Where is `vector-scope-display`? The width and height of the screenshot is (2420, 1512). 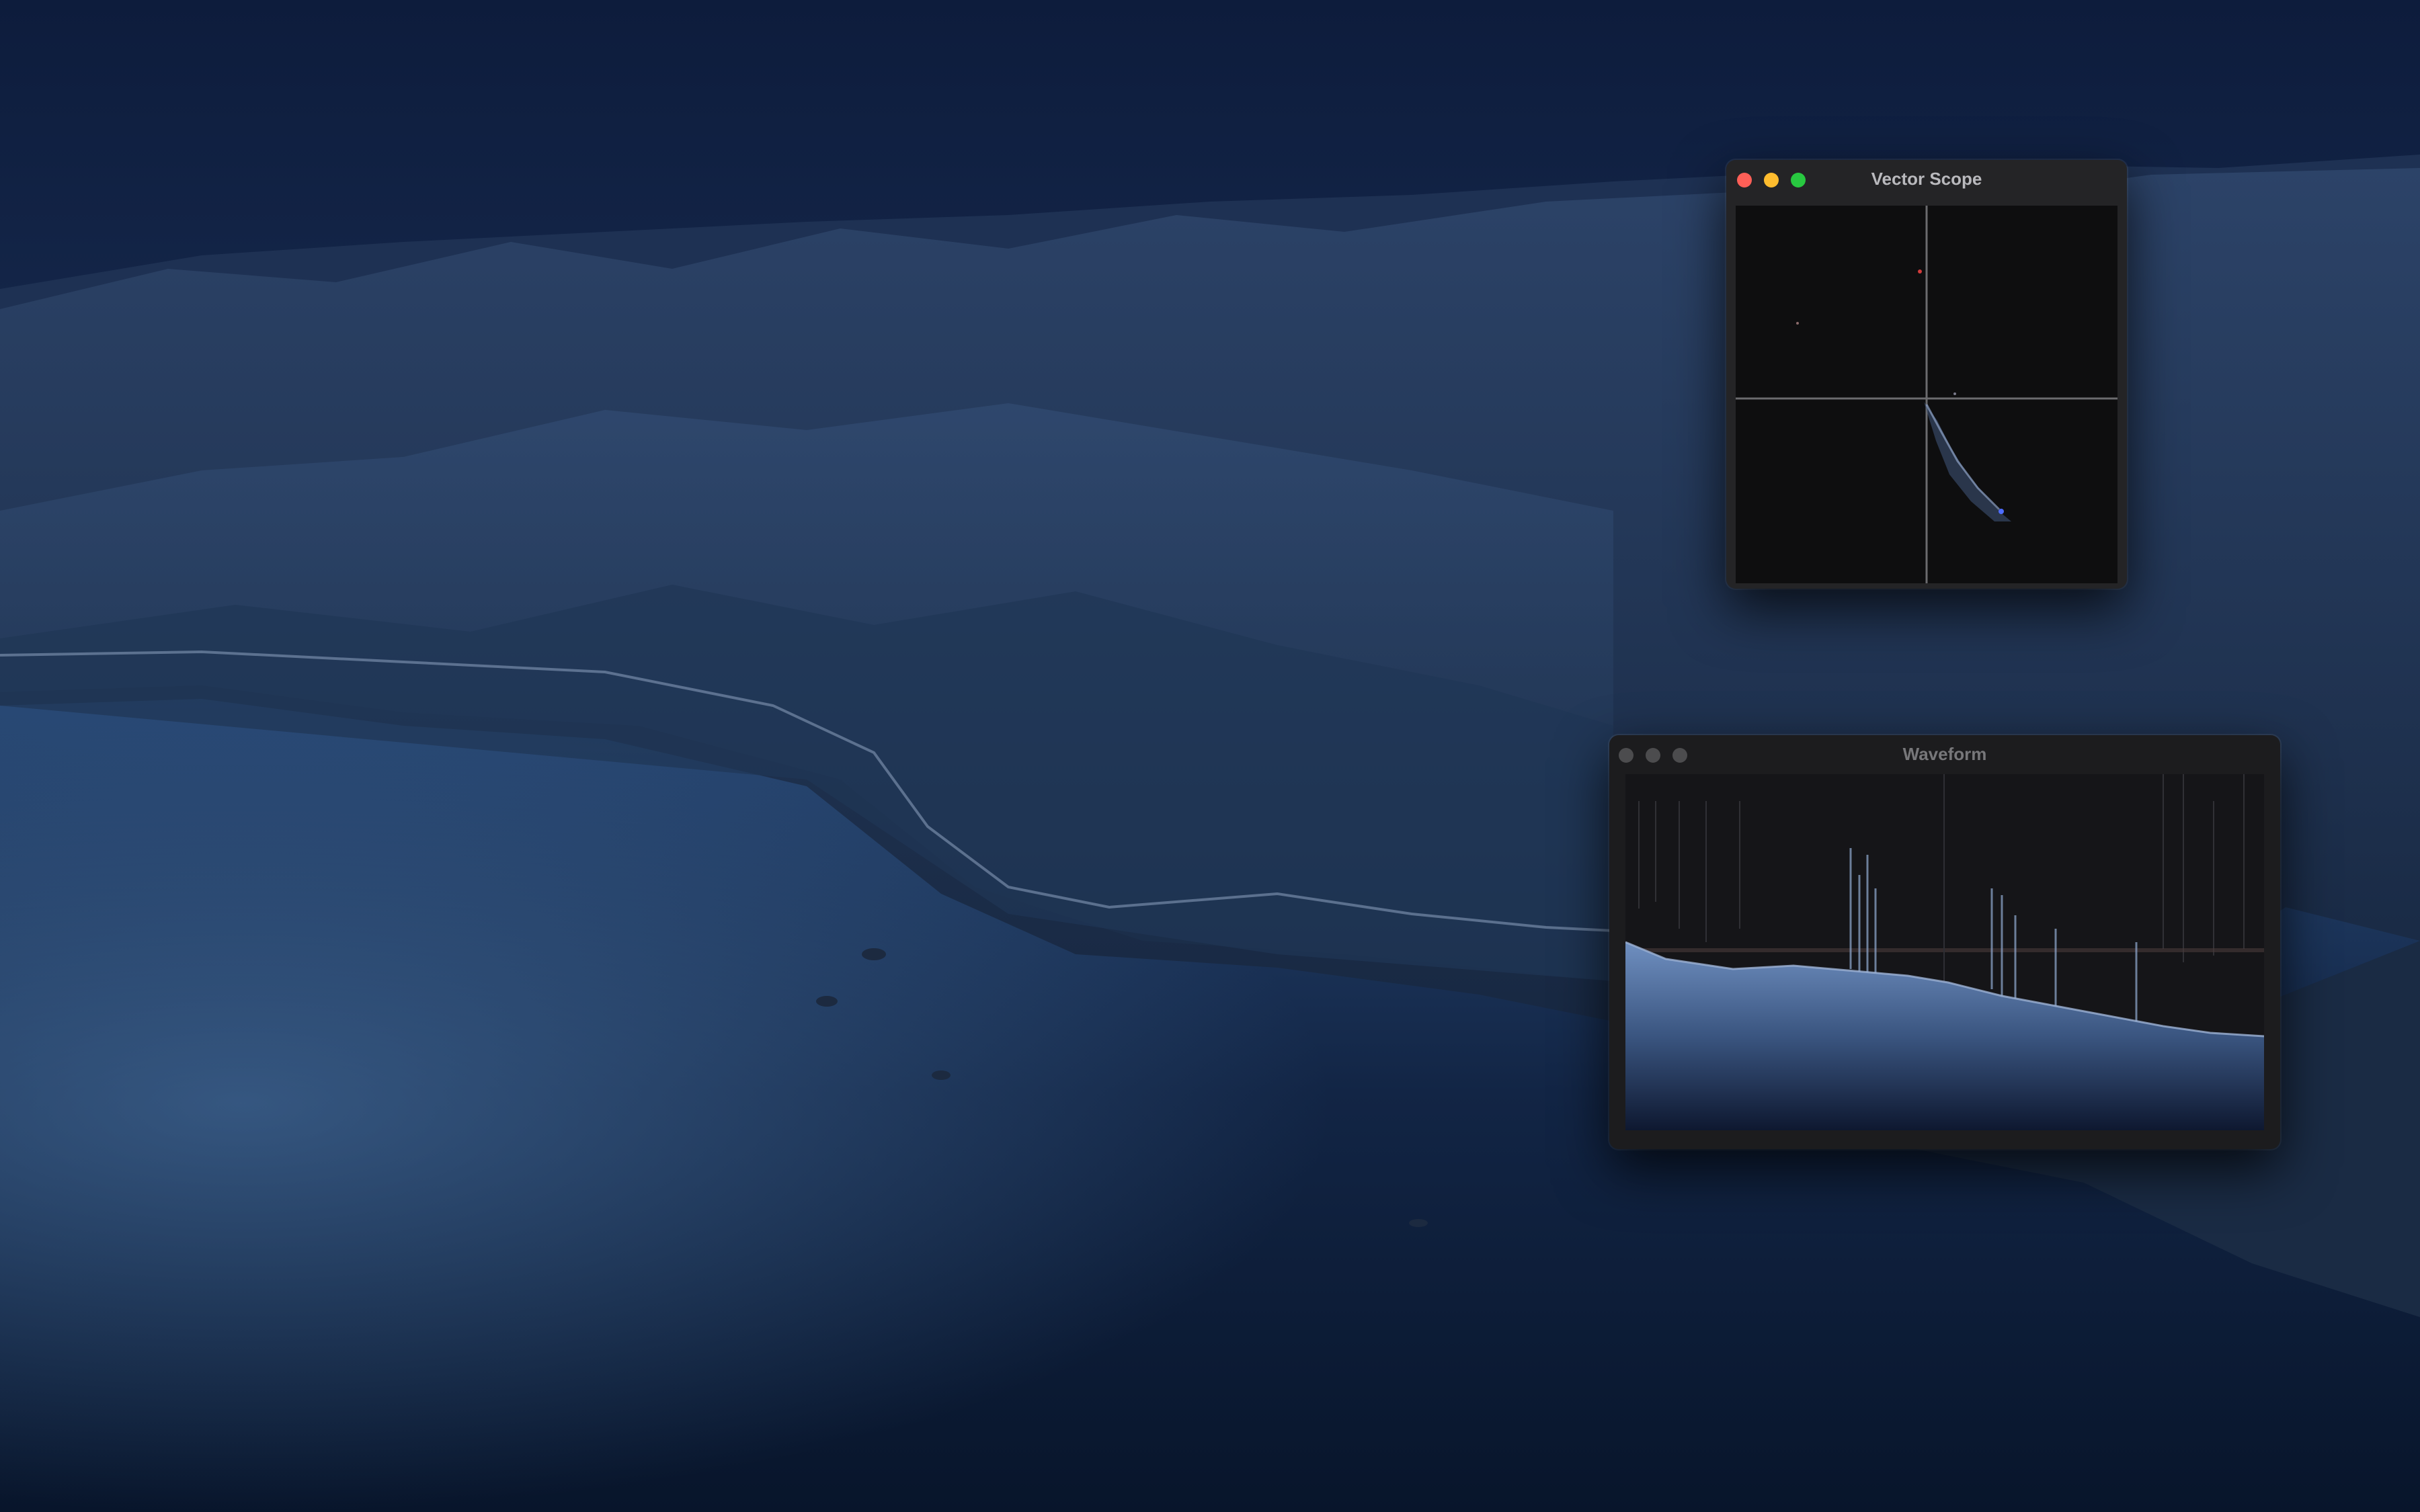
vector-scope-display is located at coordinates (1927, 395).